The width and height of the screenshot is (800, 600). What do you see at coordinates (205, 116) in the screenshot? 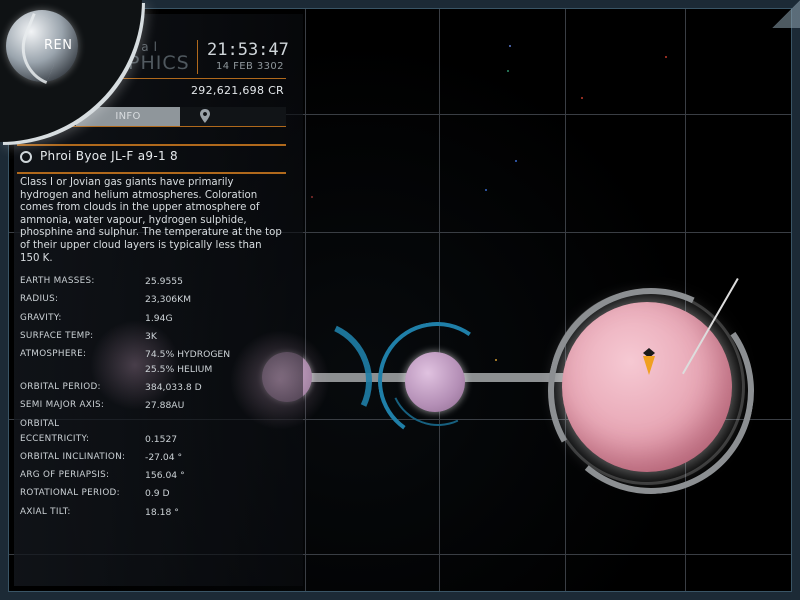
I see `map-pin-icon` at bounding box center [205, 116].